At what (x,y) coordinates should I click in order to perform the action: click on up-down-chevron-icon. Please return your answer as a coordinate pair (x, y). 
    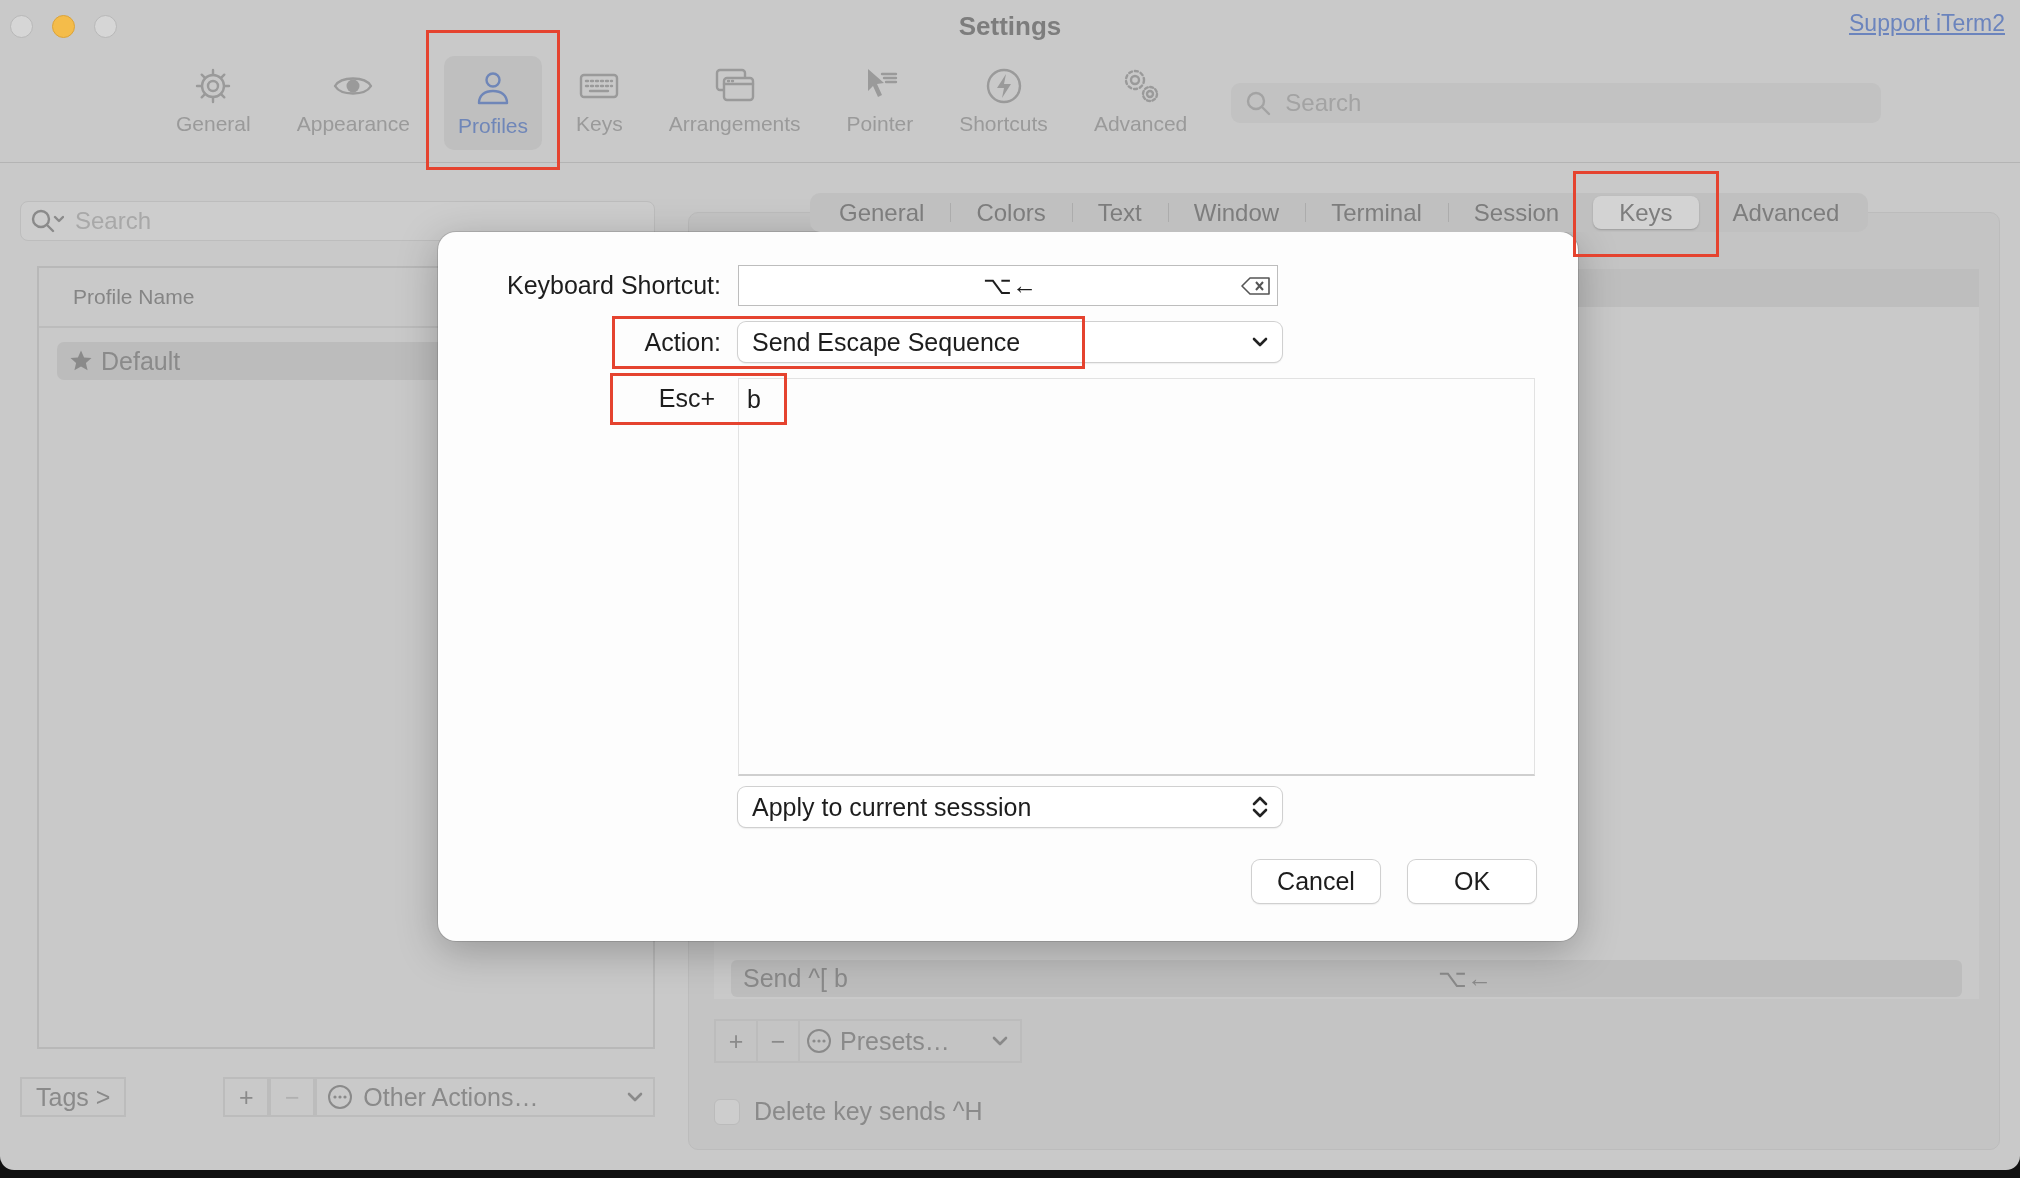
    Looking at the image, I should click on (1260, 807).